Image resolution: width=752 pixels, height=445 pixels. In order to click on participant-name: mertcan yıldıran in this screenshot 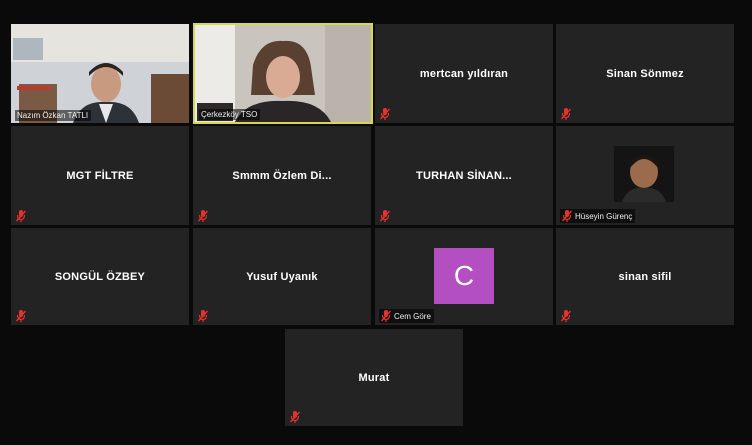, I will do `click(464, 73)`.